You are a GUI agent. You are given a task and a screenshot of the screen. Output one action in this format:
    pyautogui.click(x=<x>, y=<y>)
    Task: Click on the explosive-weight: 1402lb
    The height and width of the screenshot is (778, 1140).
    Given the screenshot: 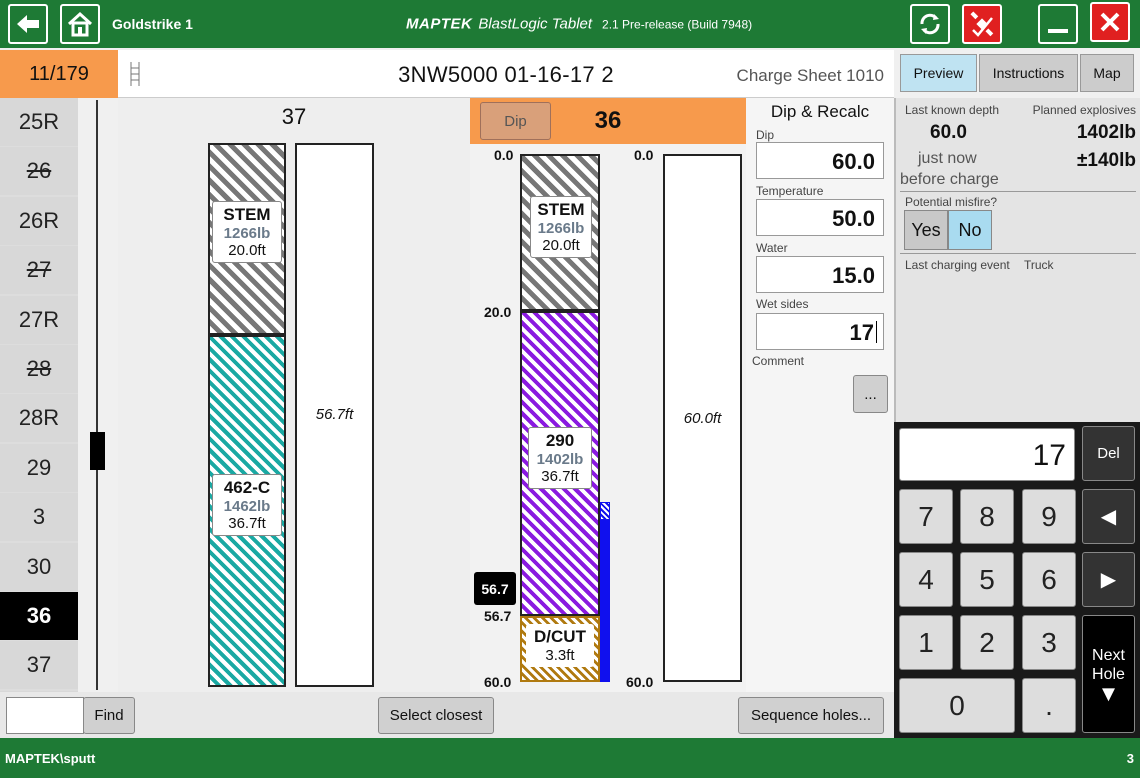 What is the action you would take?
    pyautogui.click(x=560, y=459)
    